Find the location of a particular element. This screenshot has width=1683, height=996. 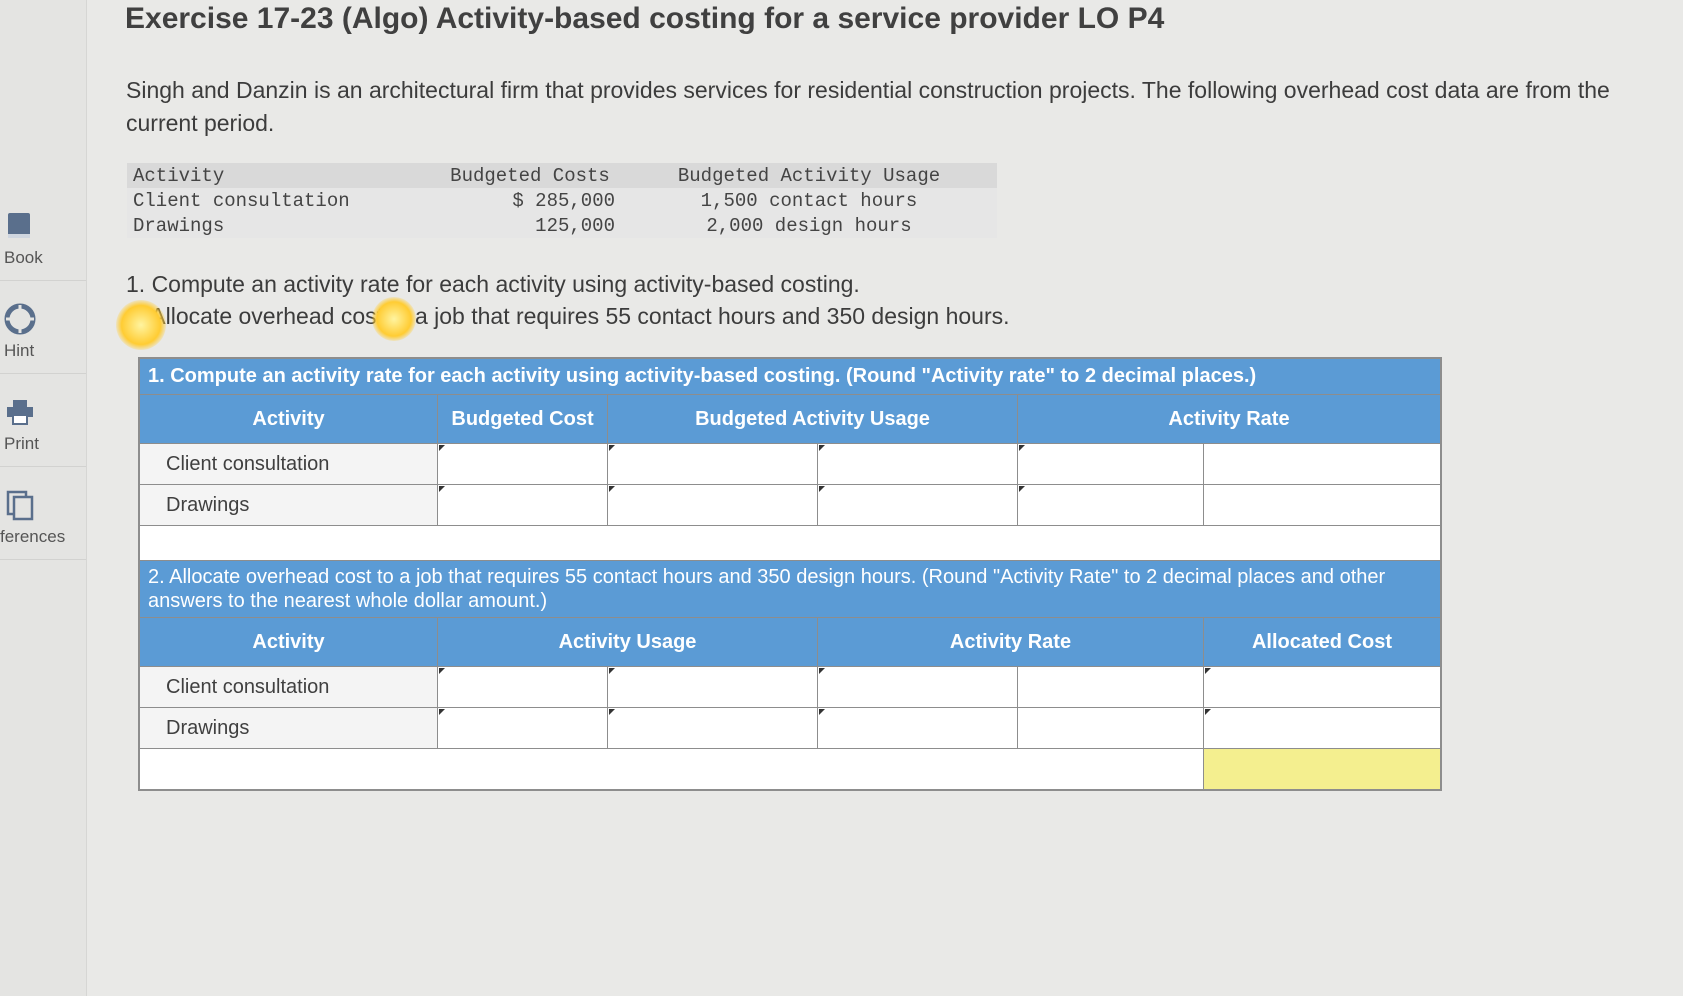

book-icon is located at coordinates (20, 226).